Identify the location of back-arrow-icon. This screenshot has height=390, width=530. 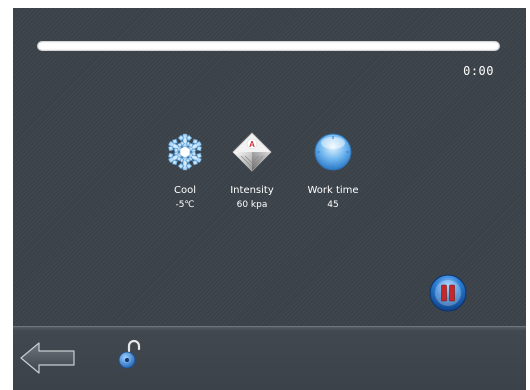
(47, 358).